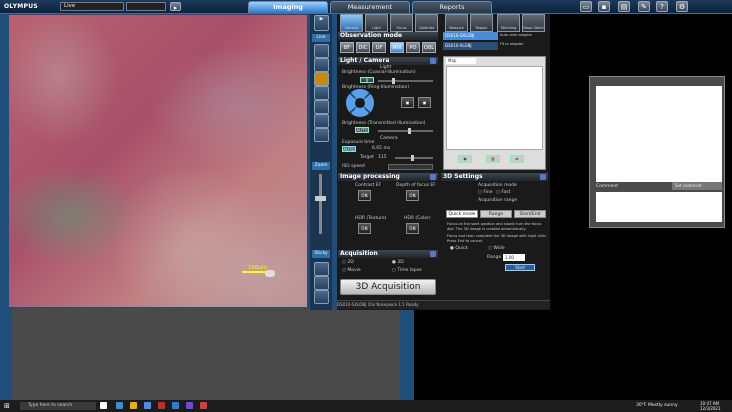 The width and height of the screenshot is (732, 412). Describe the element at coordinates (461, 61) in the screenshot. I see `map-tab: Map` at that location.